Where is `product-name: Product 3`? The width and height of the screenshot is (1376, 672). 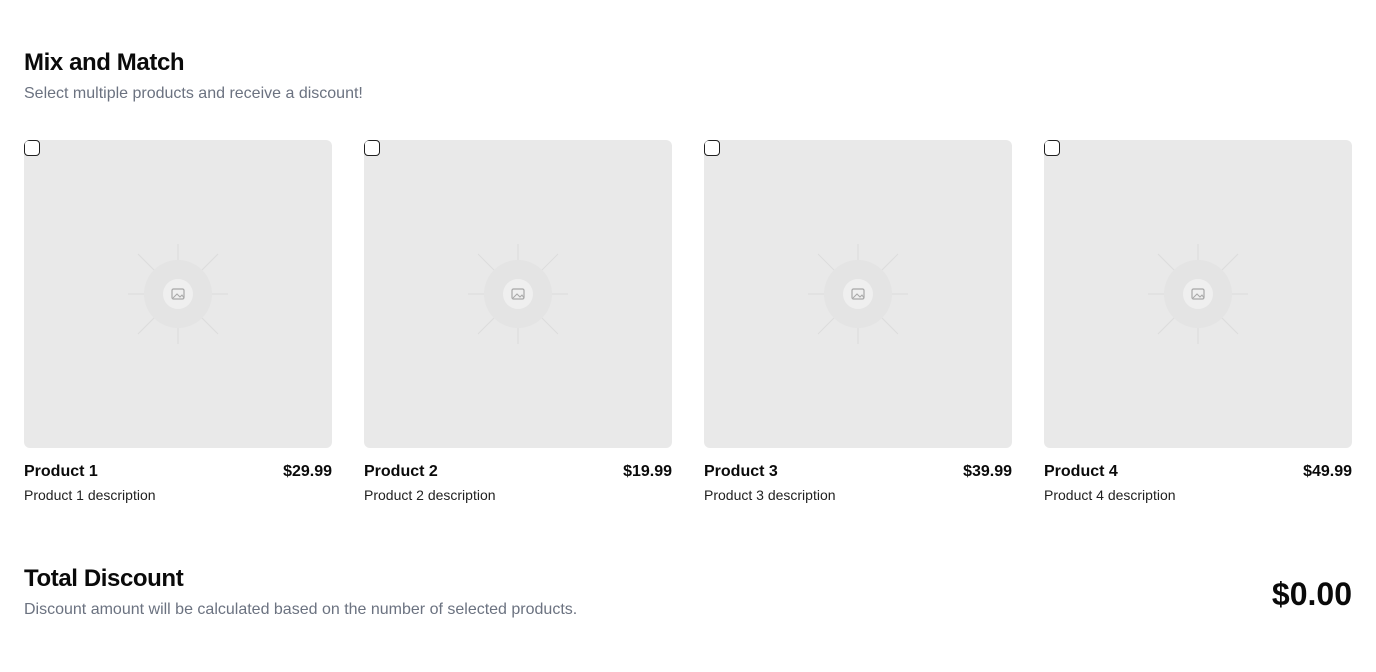
product-name: Product 3 is located at coordinates (741, 471).